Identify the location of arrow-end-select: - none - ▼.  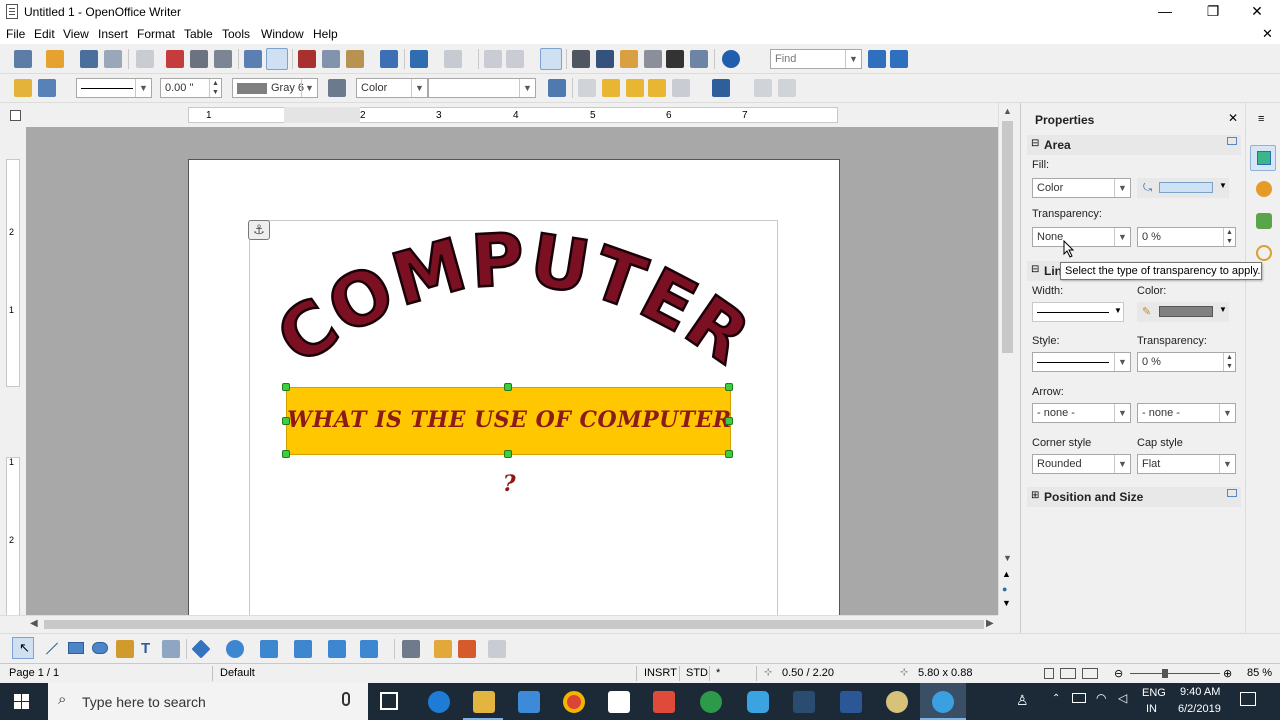
(1186, 413).